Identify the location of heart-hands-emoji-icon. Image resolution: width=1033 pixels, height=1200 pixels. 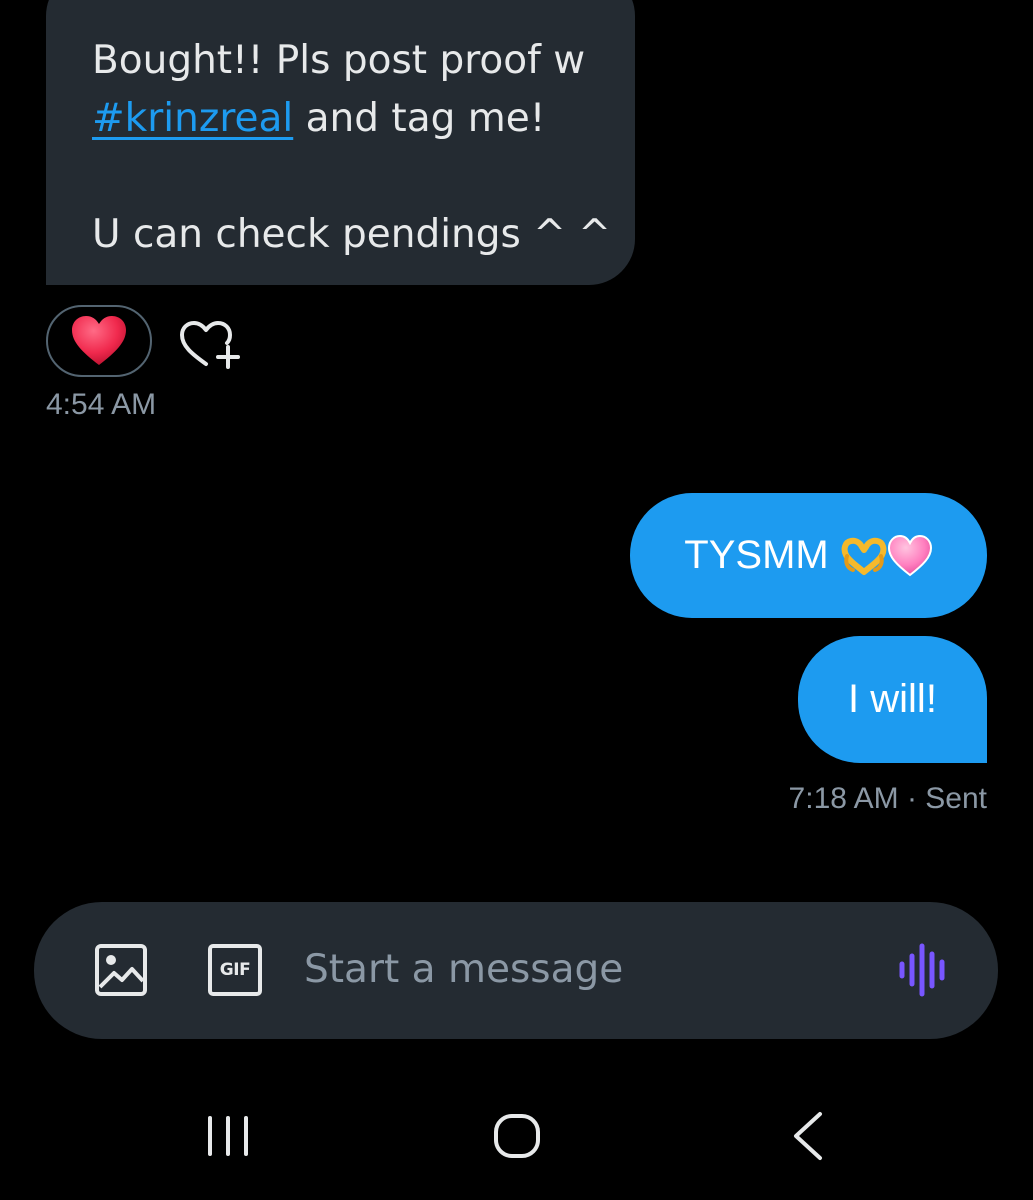
(864, 556).